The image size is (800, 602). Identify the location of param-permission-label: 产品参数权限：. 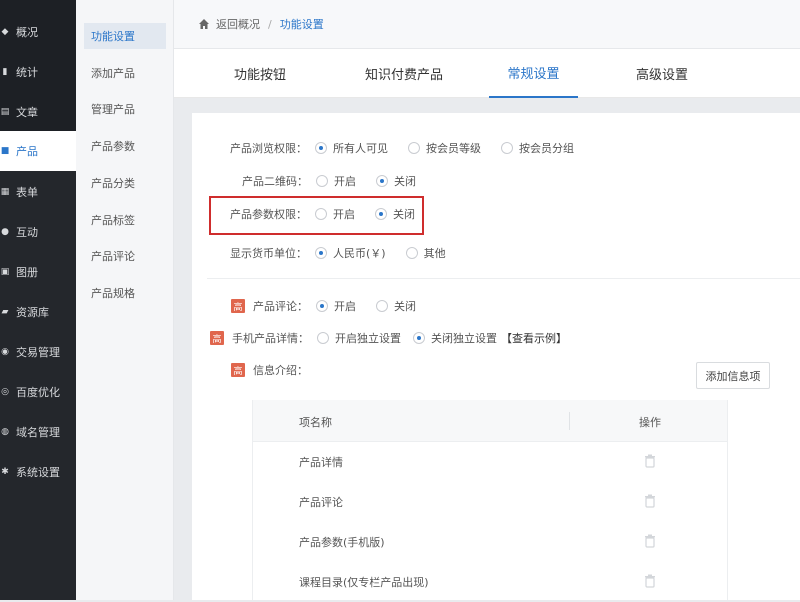
(268, 214).